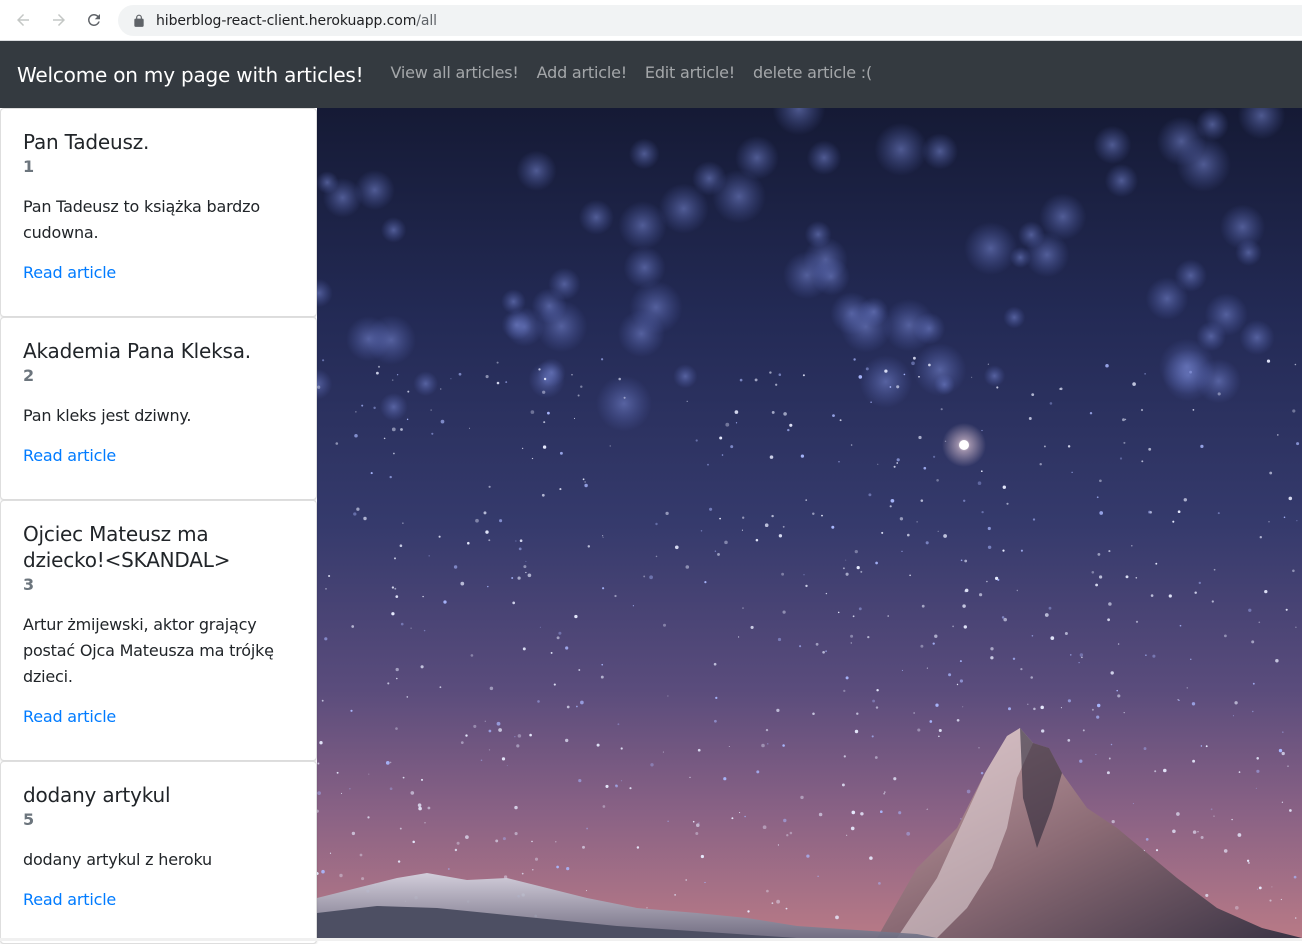 The image size is (1302, 944). Describe the element at coordinates (86, 142) in the screenshot. I see `article-title: Pan Tadeusz.` at that location.